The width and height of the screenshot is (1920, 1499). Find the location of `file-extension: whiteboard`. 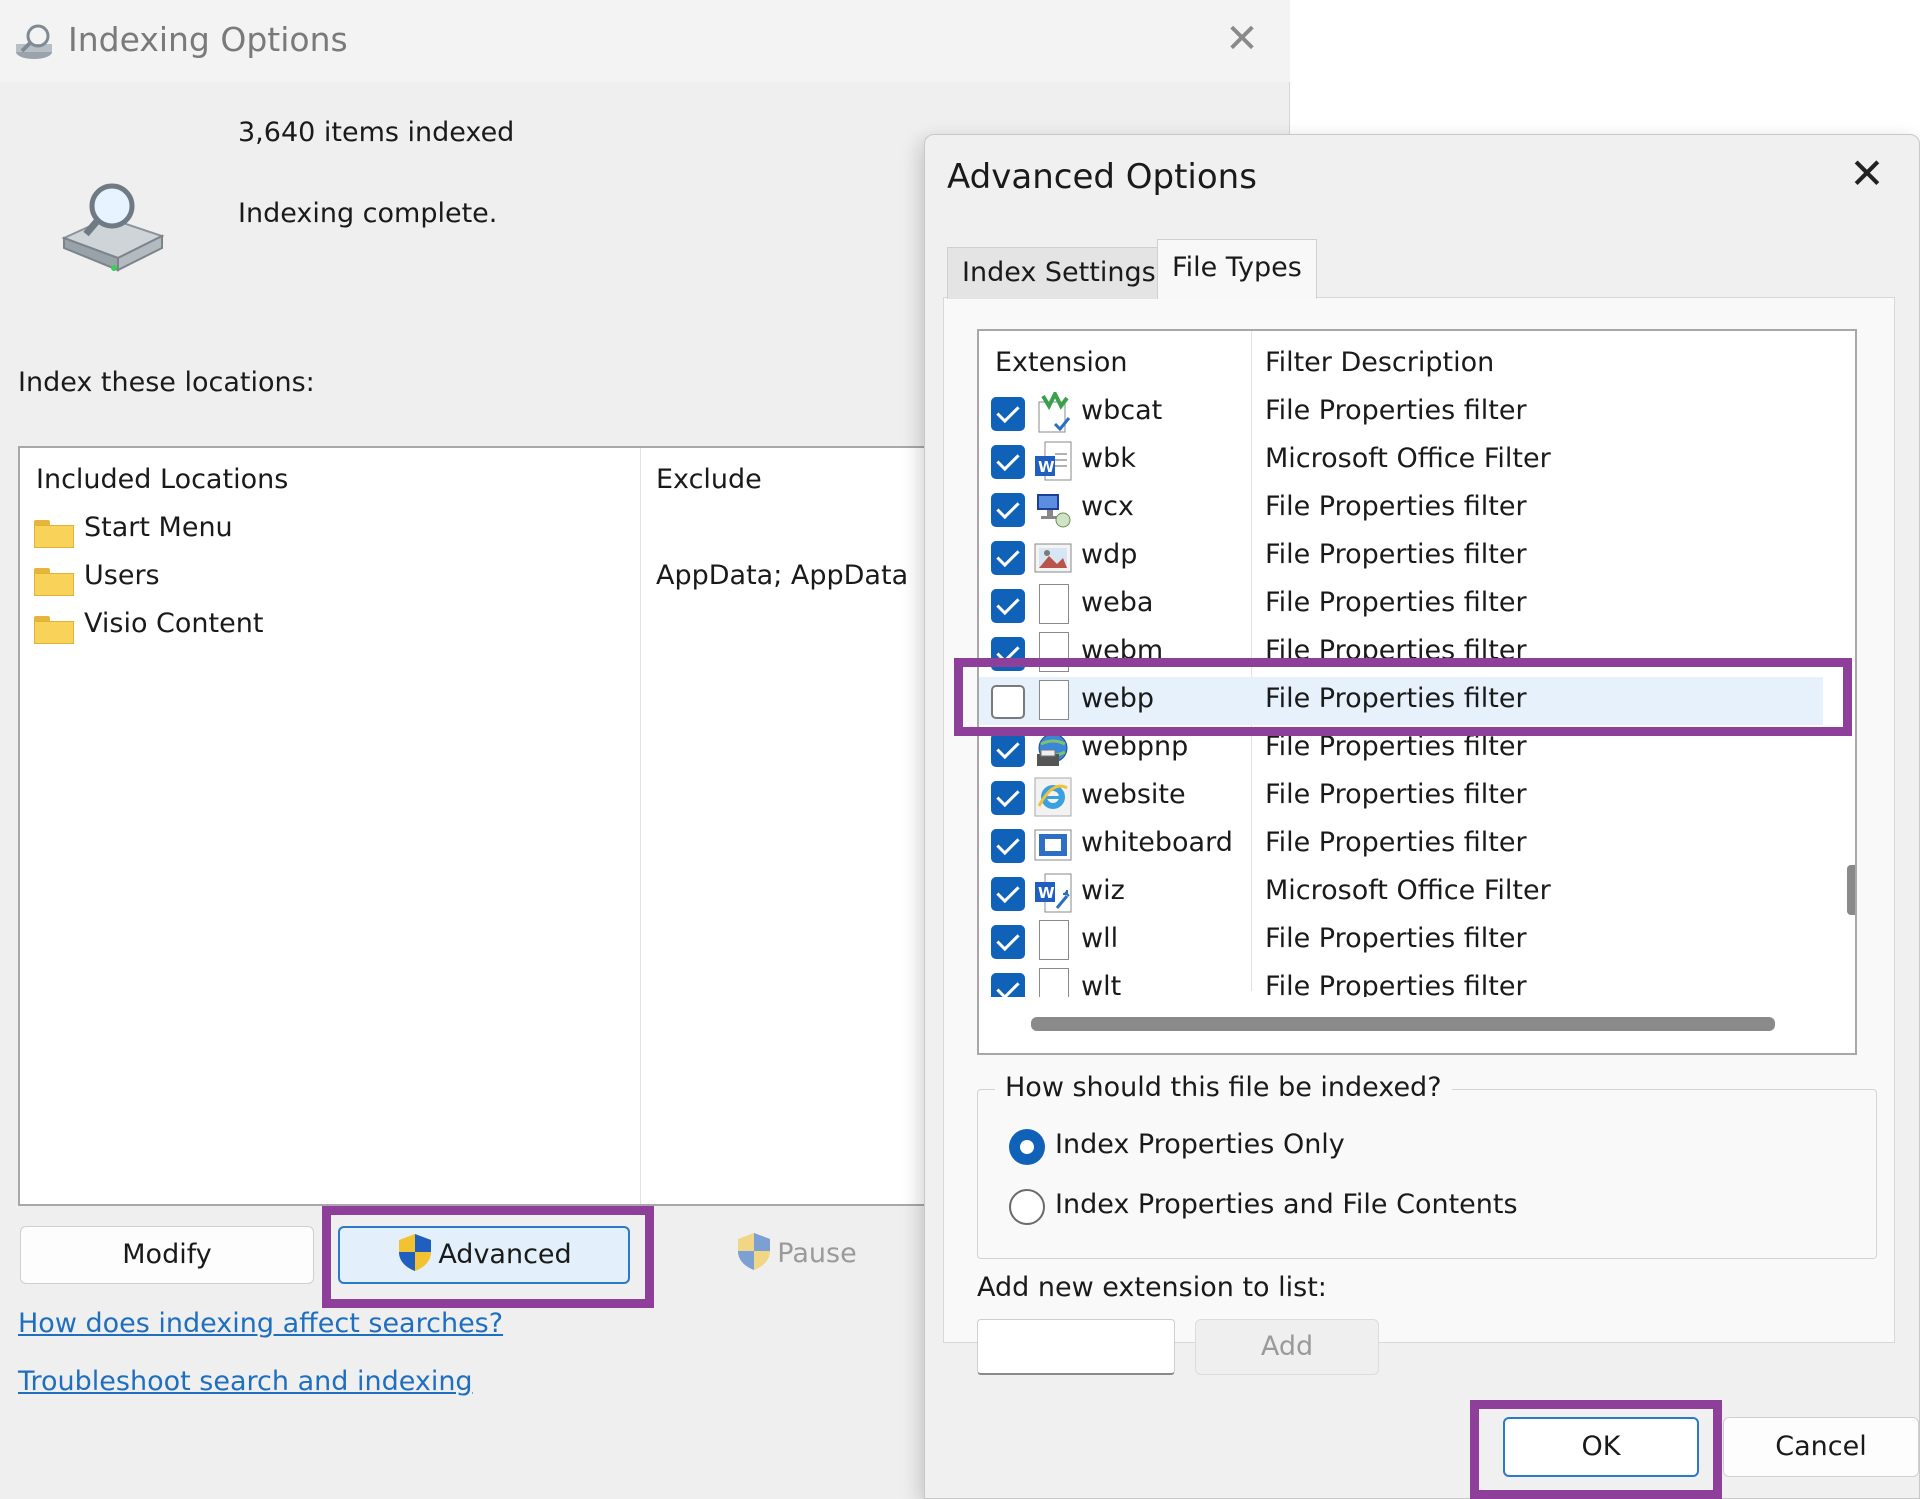

file-extension: whiteboard is located at coordinates (1157, 842).